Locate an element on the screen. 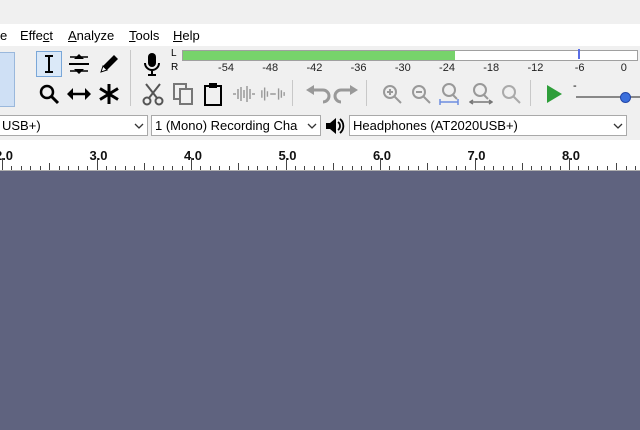  menu-file: e is located at coordinates (3, 35).